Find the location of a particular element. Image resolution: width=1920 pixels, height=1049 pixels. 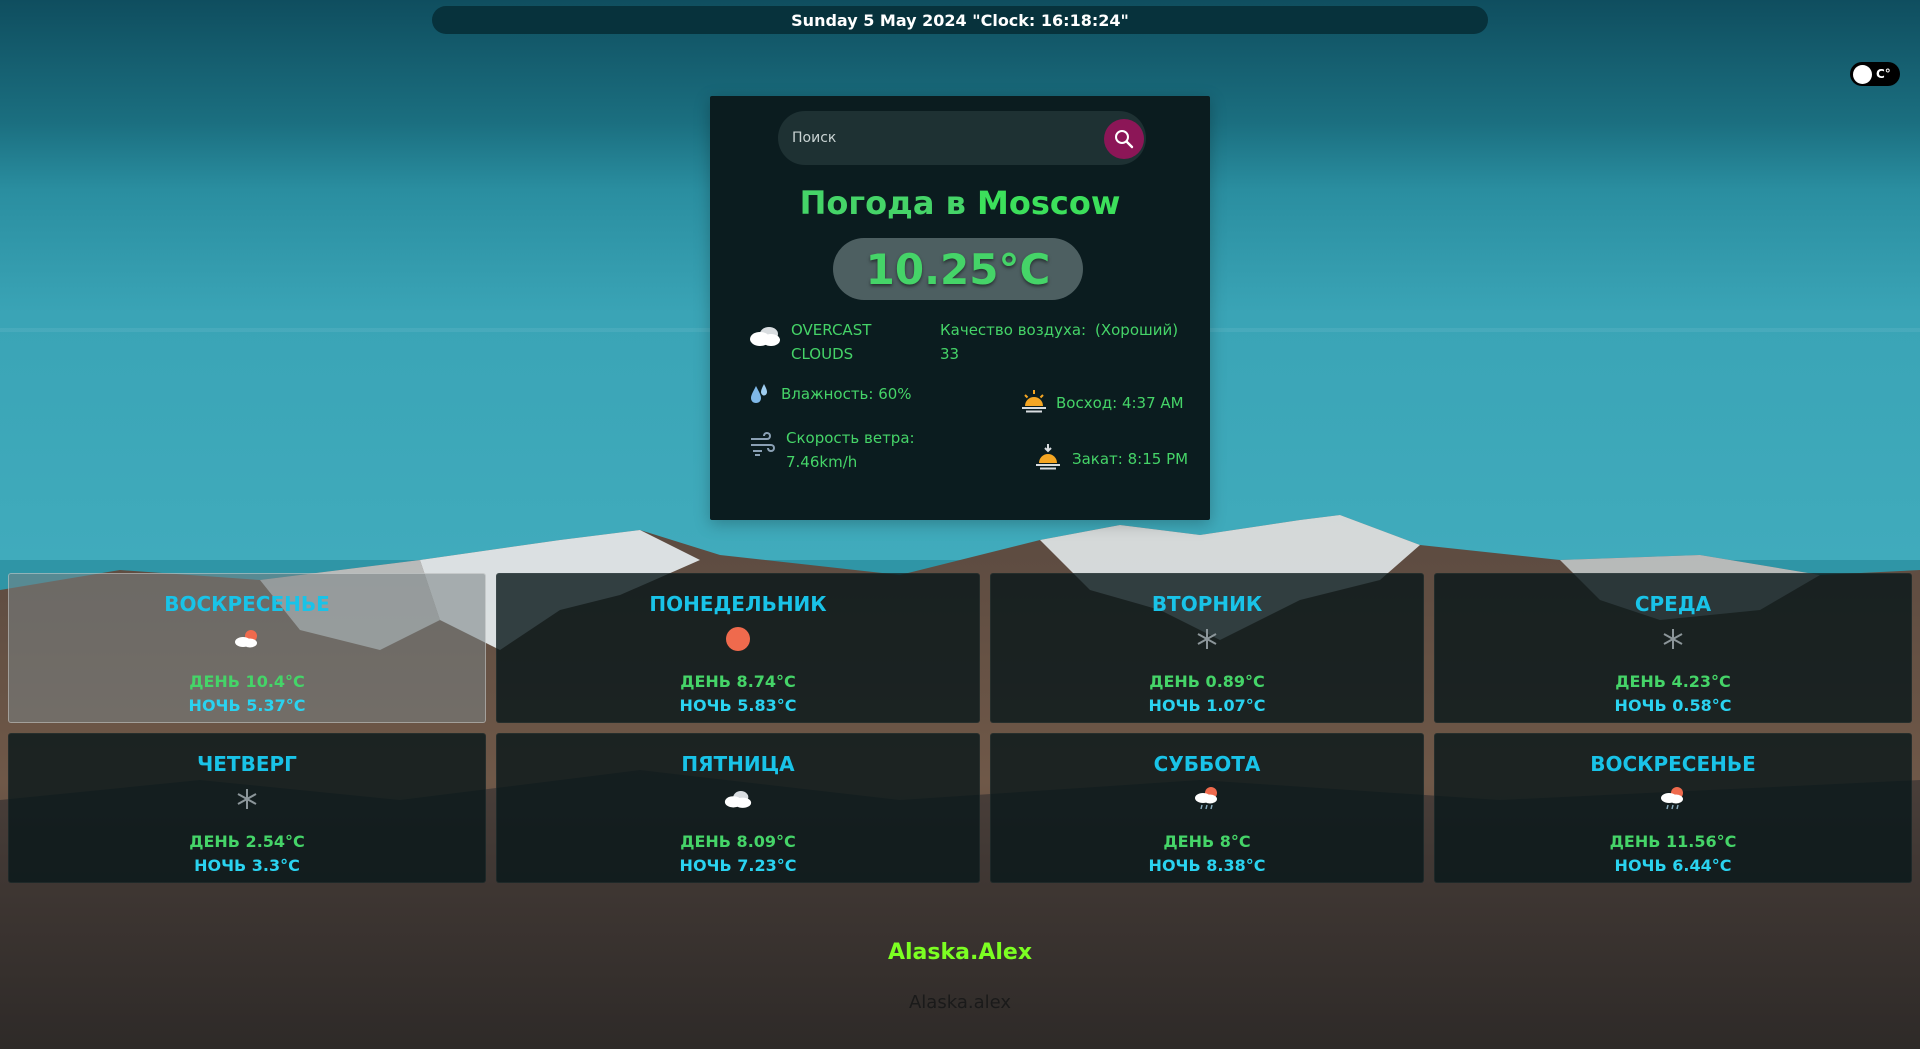

wind-speed-value: 7.46km/h is located at coordinates (822, 462).